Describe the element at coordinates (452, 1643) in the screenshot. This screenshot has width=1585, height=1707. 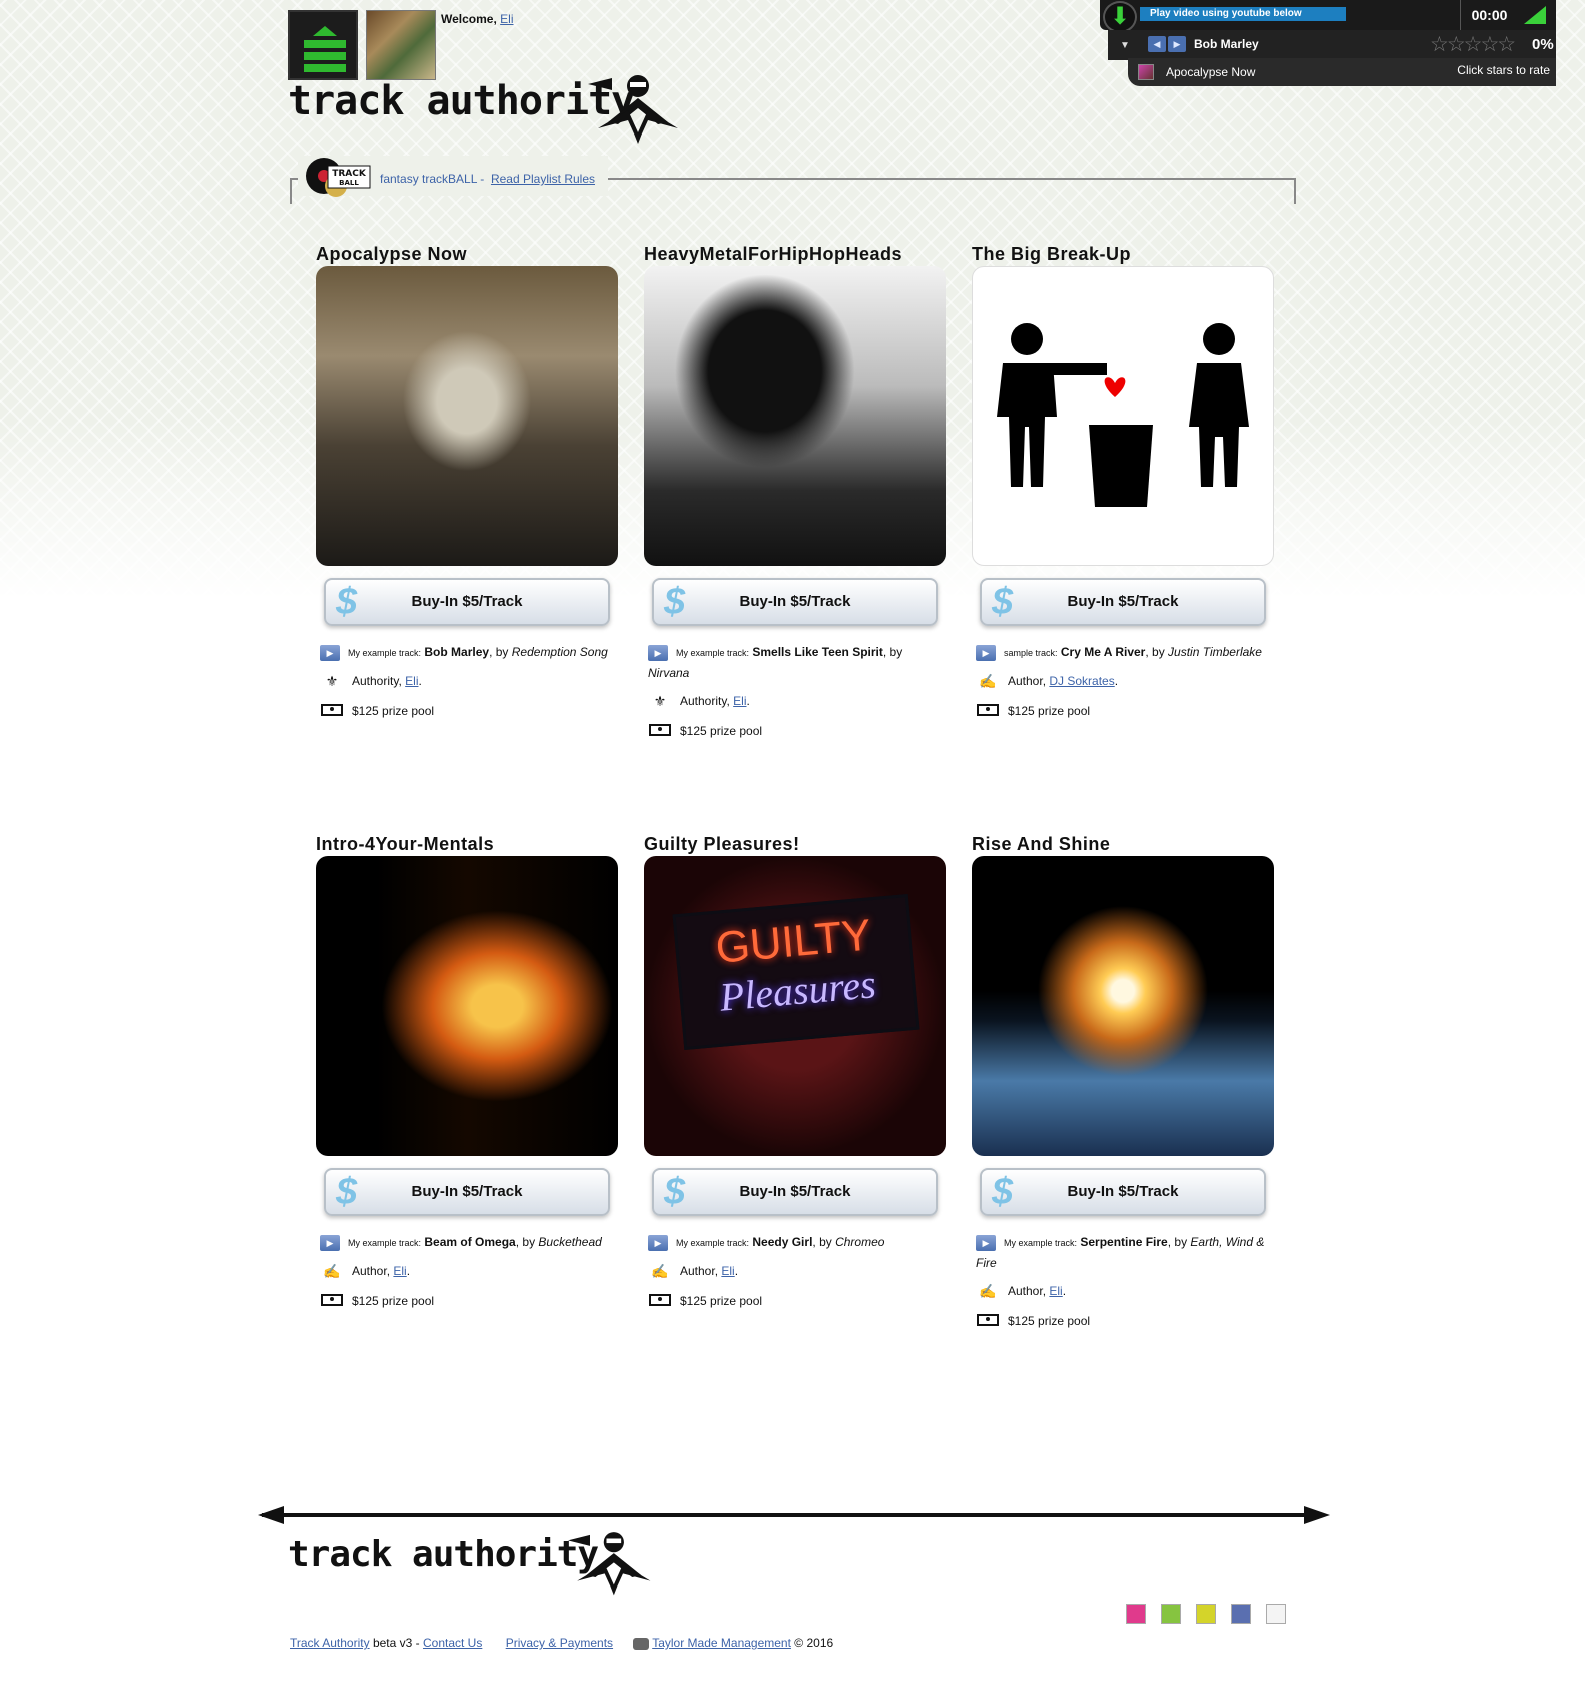
I see `contact-us-link: Contact Us` at that location.